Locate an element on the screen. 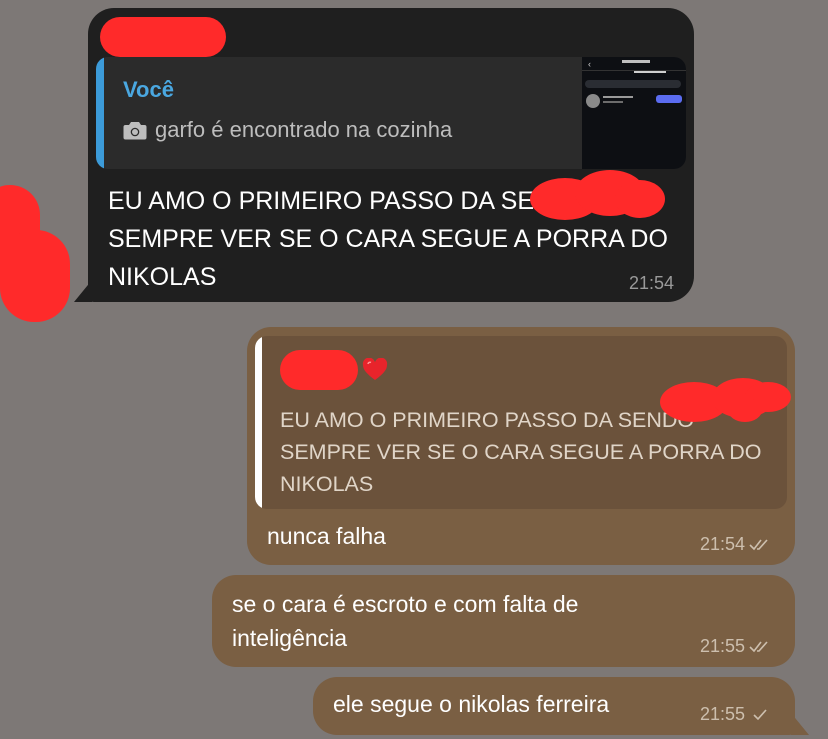 The height and width of the screenshot is (739, 828). reply-caption-text: garfo é encontrado na cozinha is located at coordinates (304, 129).